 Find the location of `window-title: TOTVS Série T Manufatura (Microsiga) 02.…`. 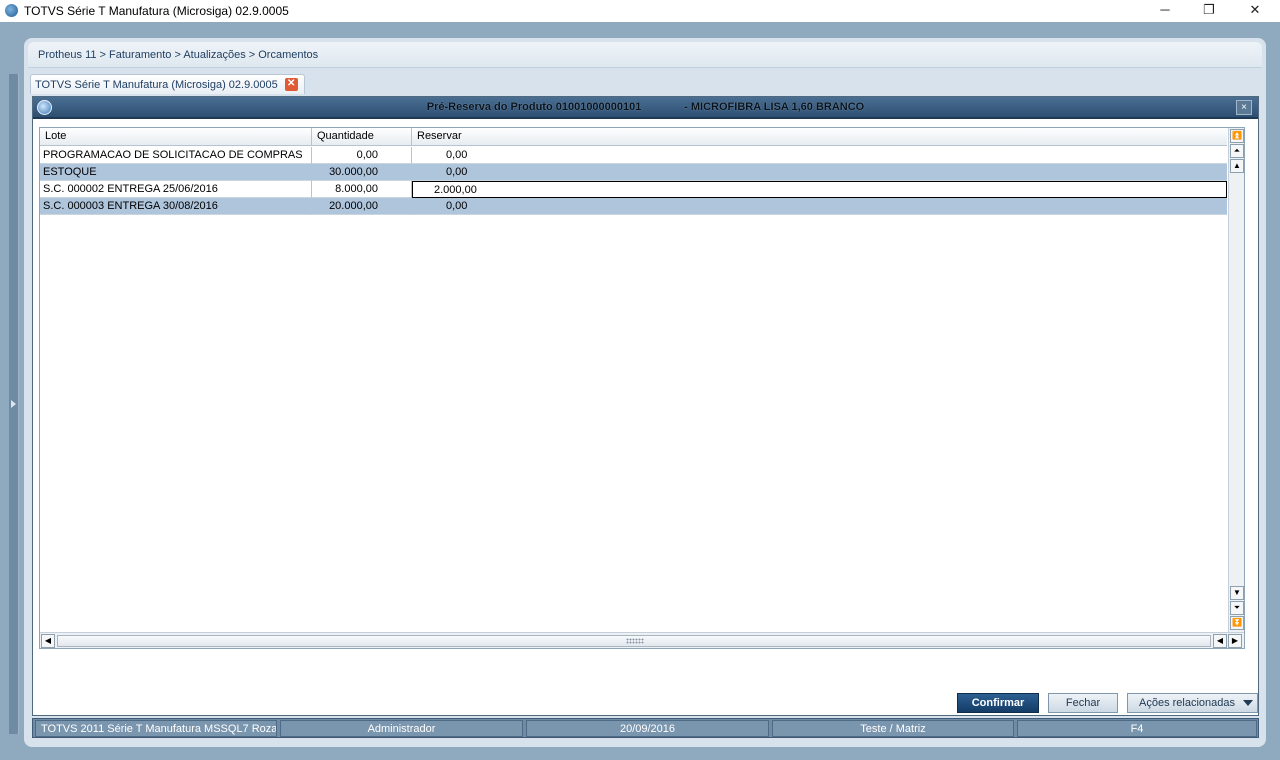

window-title: TOTVS Série T Manufatura (Microsiga) 02.… is located at coordinates (156, 11).